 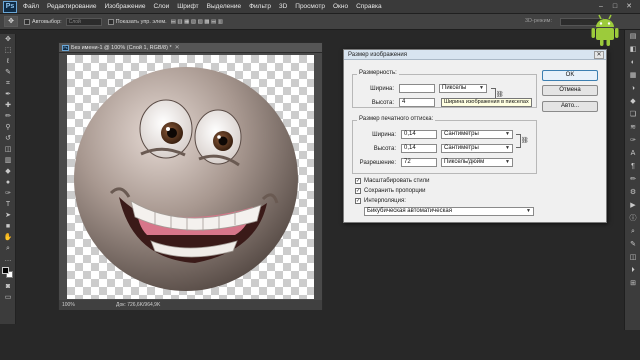 What do you see at coordinates (197, 22) in the screenshot?
I see `align-icons: ▤ ▥ ▦ ▧ ▨ ▩ ▤ ▥` at bounding box center [197, 22].